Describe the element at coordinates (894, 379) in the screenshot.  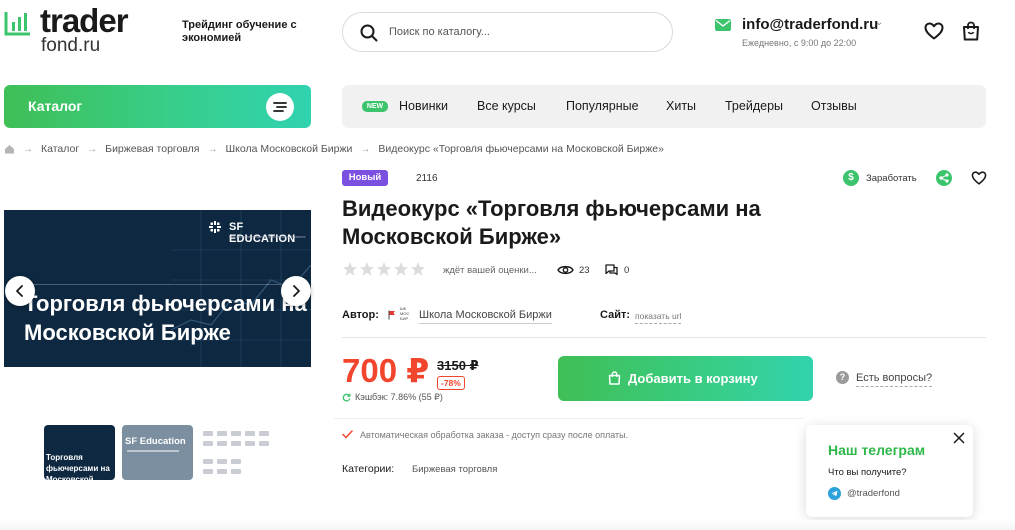
I see `questions-link: Есть вопросы?` at that location.